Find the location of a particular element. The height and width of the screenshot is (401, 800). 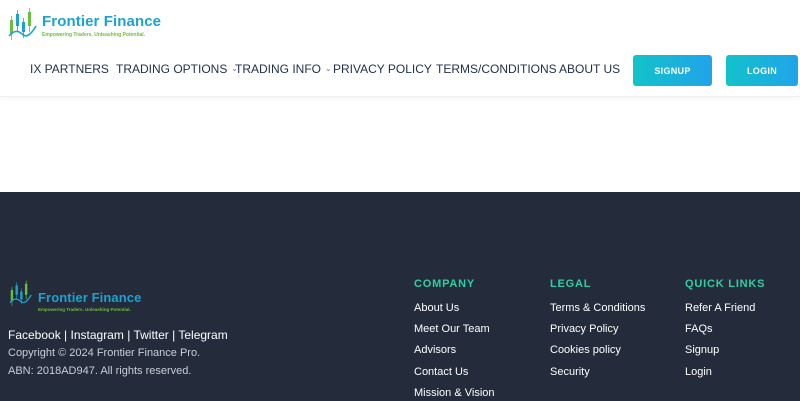

nav-label: IX PARTNERS is located at coordinates (69, 69).